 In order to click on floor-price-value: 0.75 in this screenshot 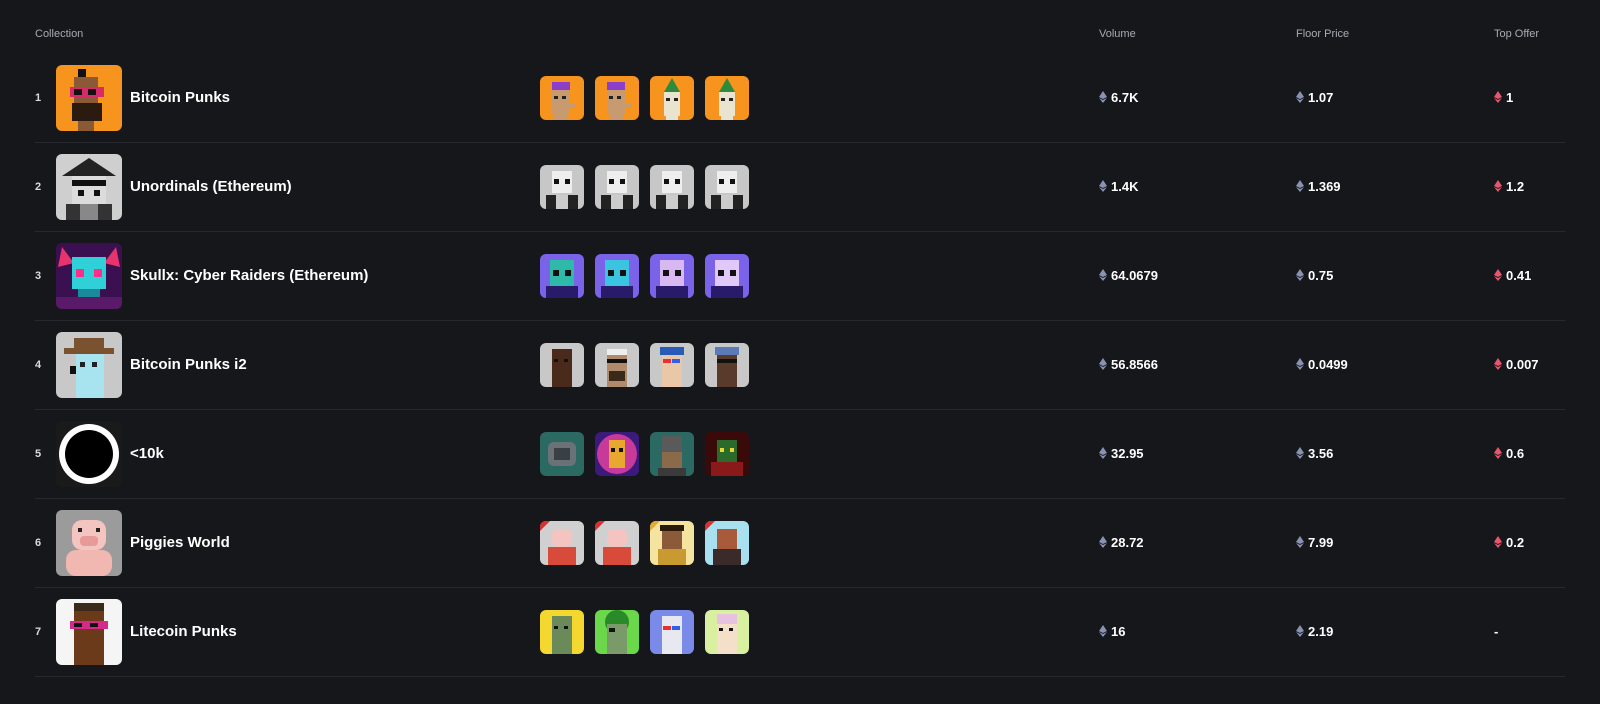, I will do `click(1314, 276)`.